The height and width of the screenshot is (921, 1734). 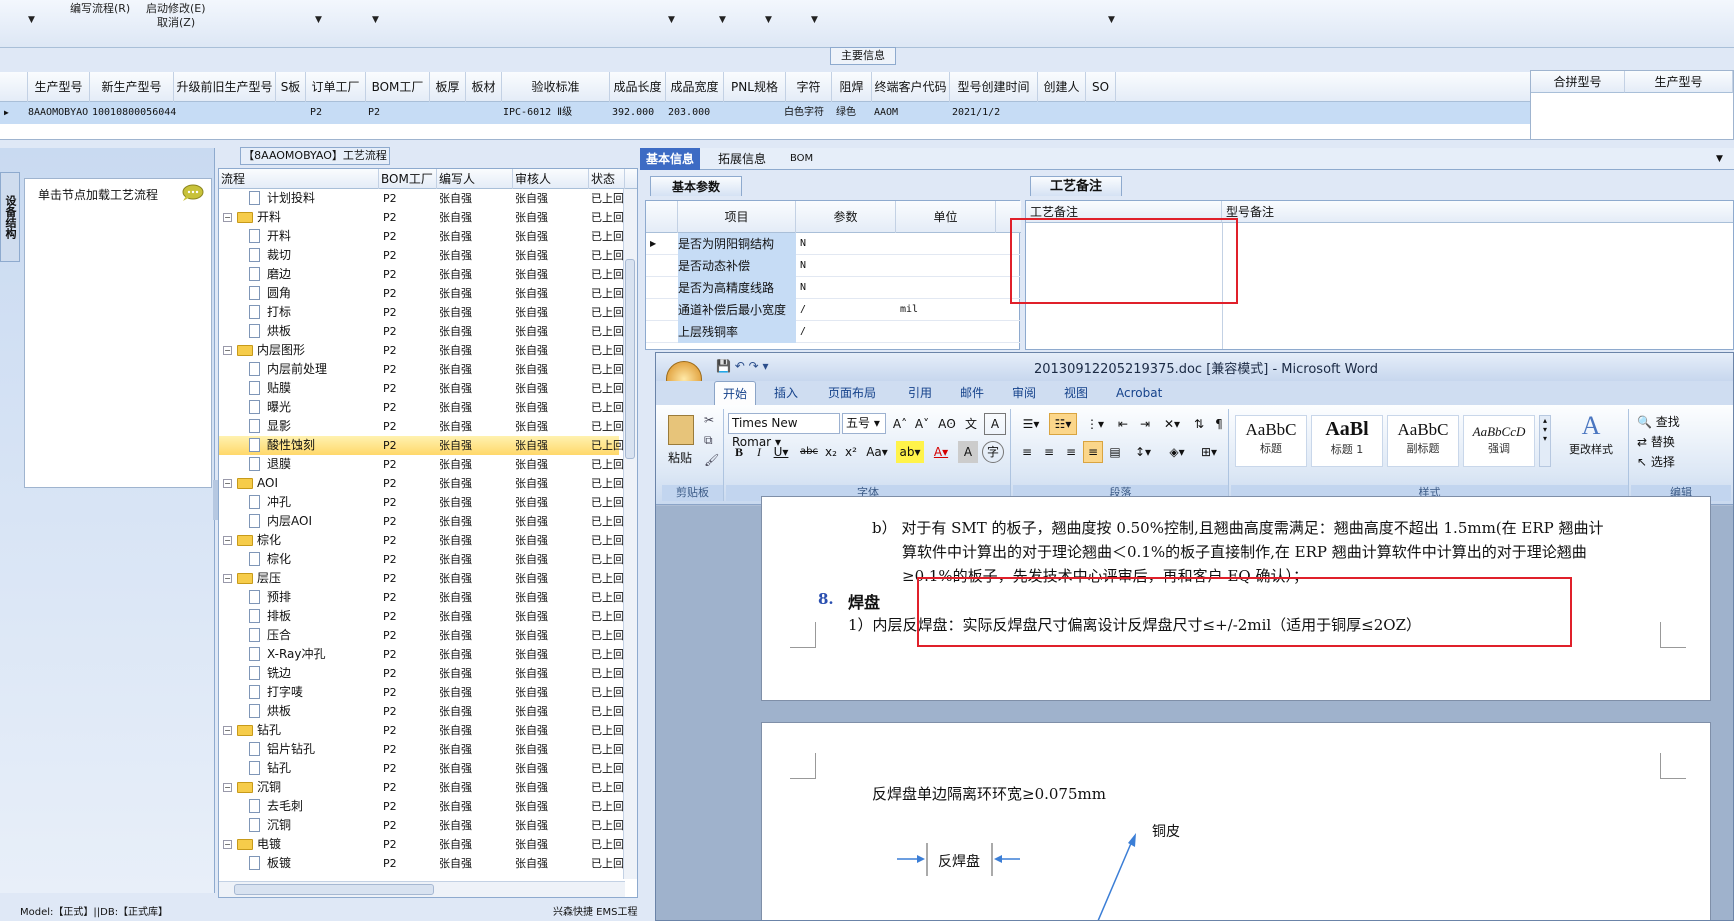 What do you see at coordinates (58, 113) in the screenshot?
I see `cell-prod-model: 8AAOMOBYAO` at bounding box center [58, 113].